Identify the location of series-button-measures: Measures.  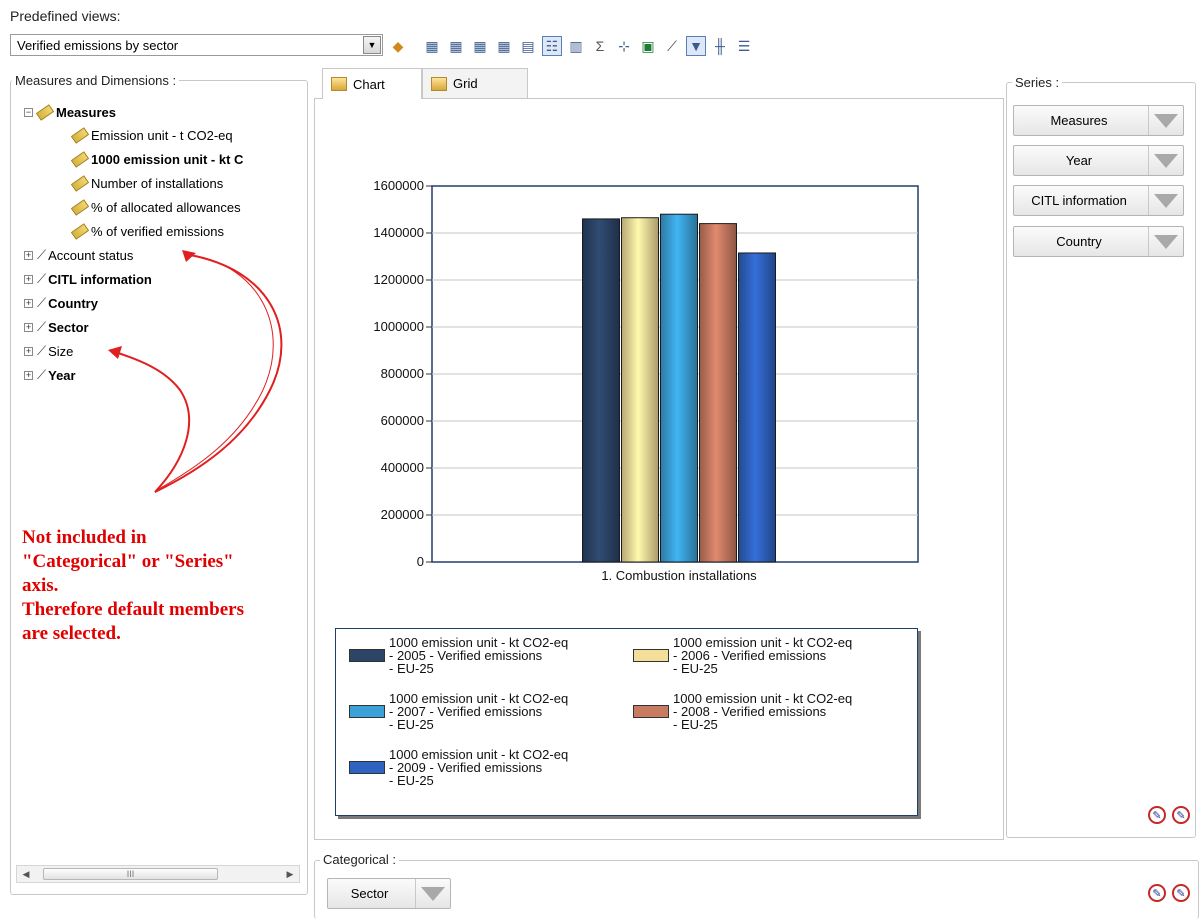
(1098, 120).